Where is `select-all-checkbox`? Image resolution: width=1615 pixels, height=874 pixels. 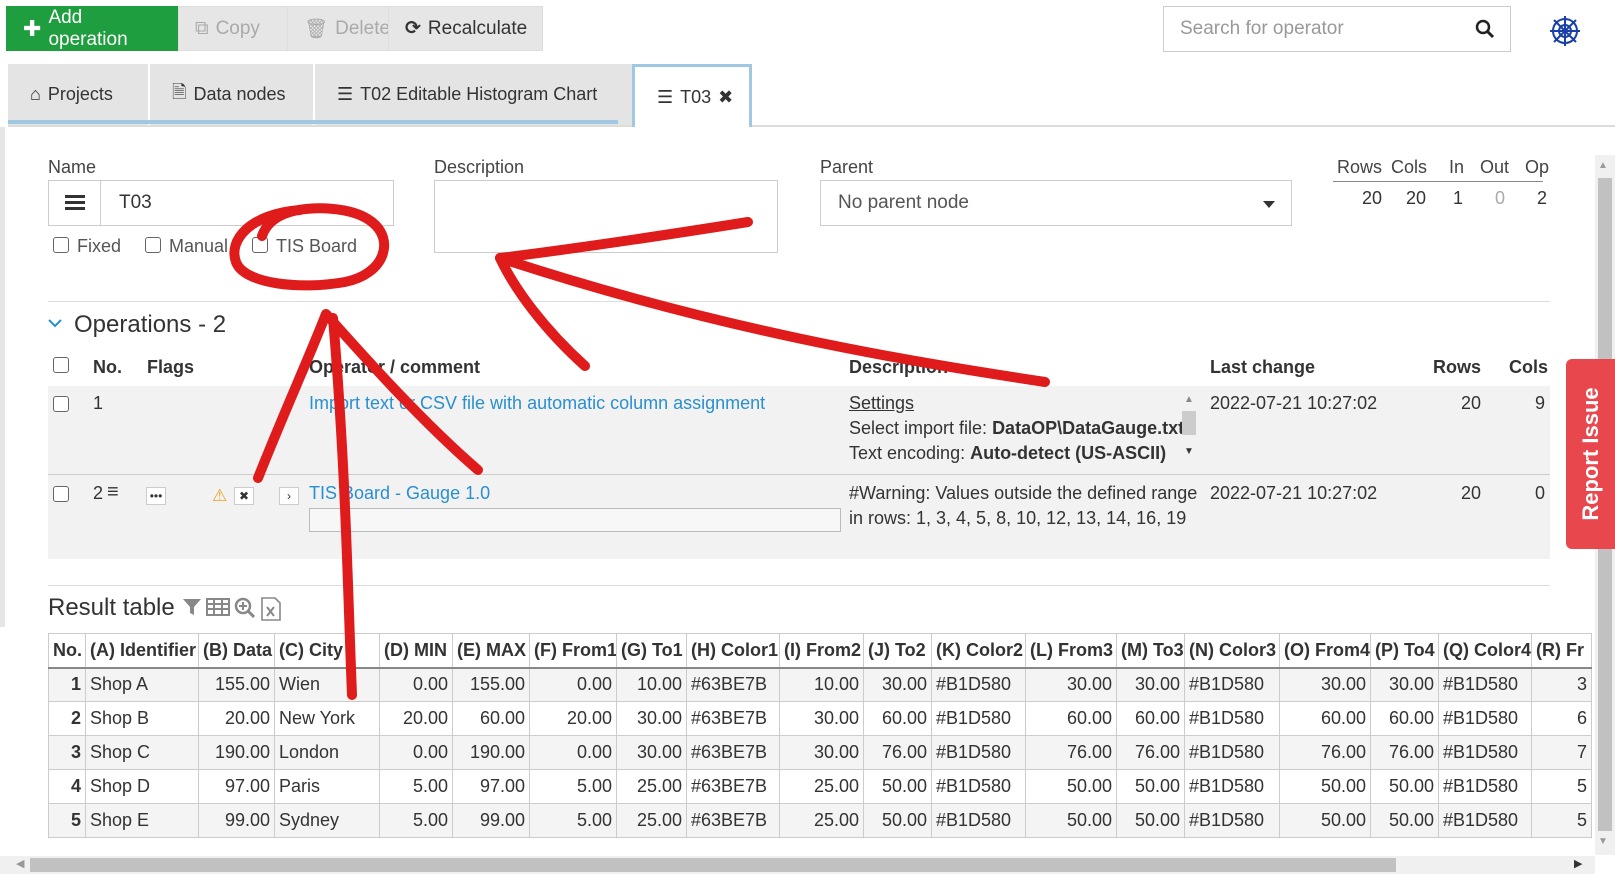 select-all-checkbox is located at coordinates (61, 365).